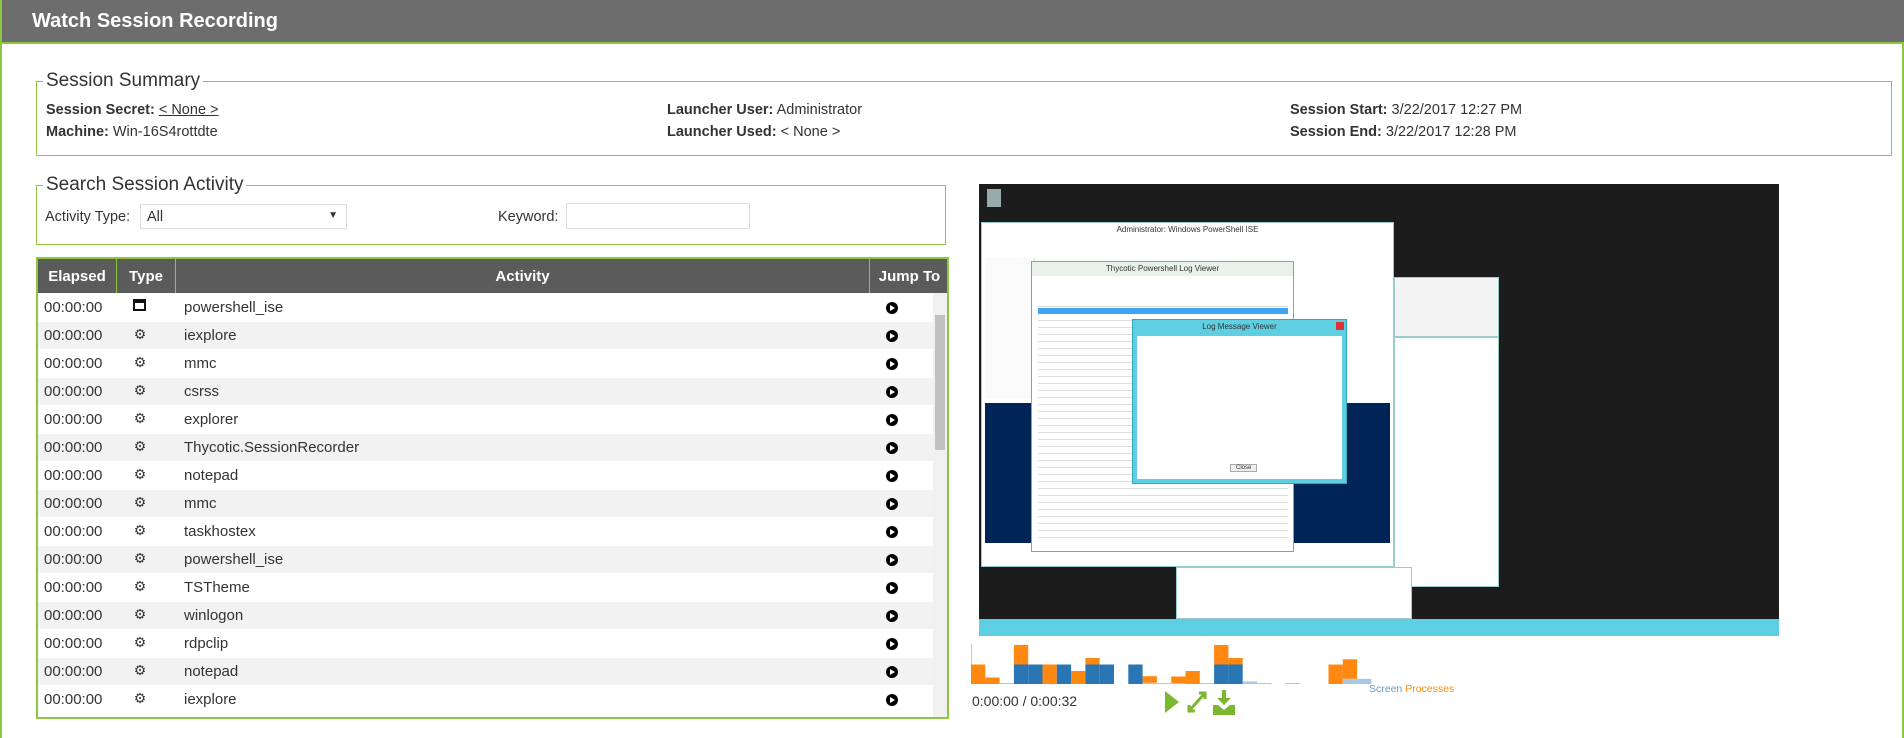  I want to click on table-row: 00:00:00 ⚙ csrss, so click(485, 391).